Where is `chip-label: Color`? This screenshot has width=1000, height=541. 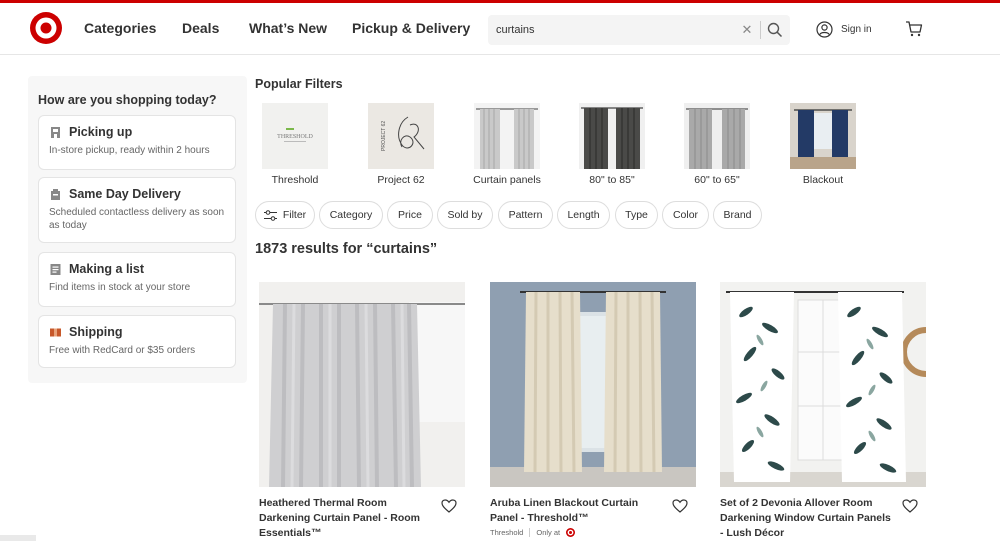
chip-label: Color is located at coordinates (685, 215).